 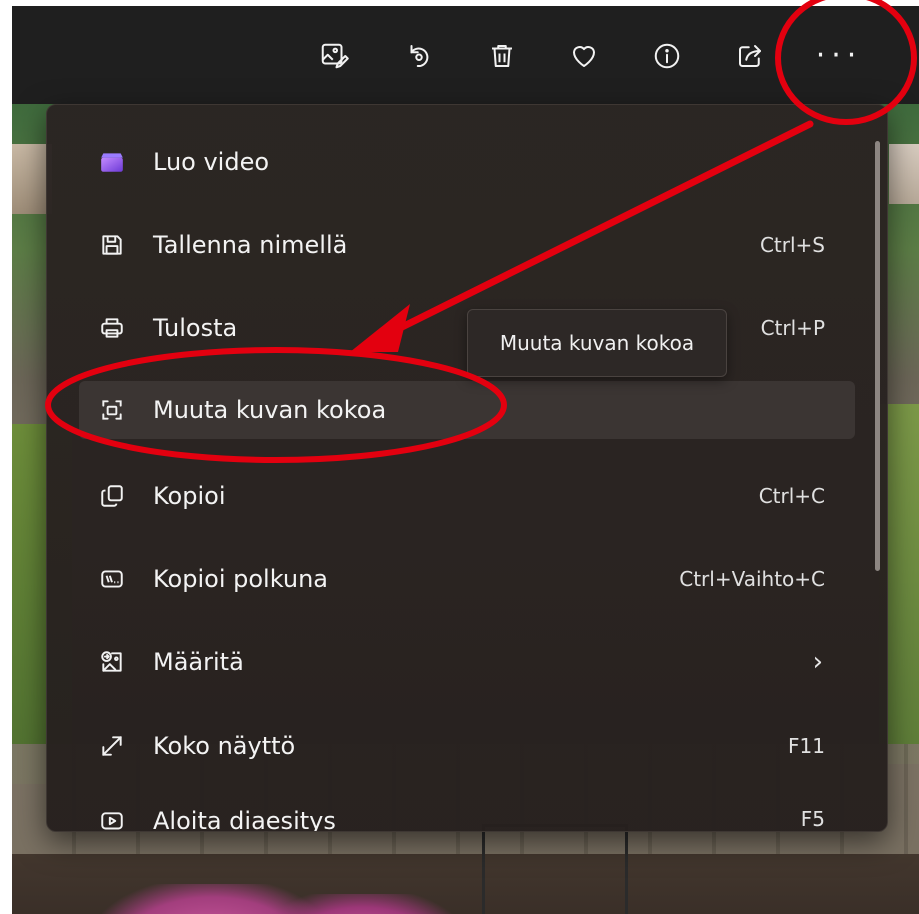 I want to click on photo-lantern, so click(x=555, y=869).